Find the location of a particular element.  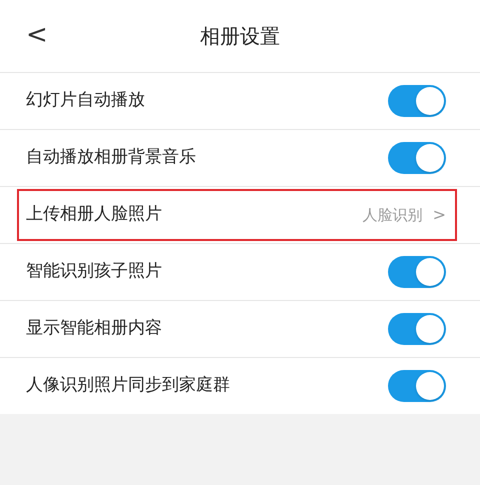

setting-label: 显示智能相册内容 is located at coordinates (94, 328).